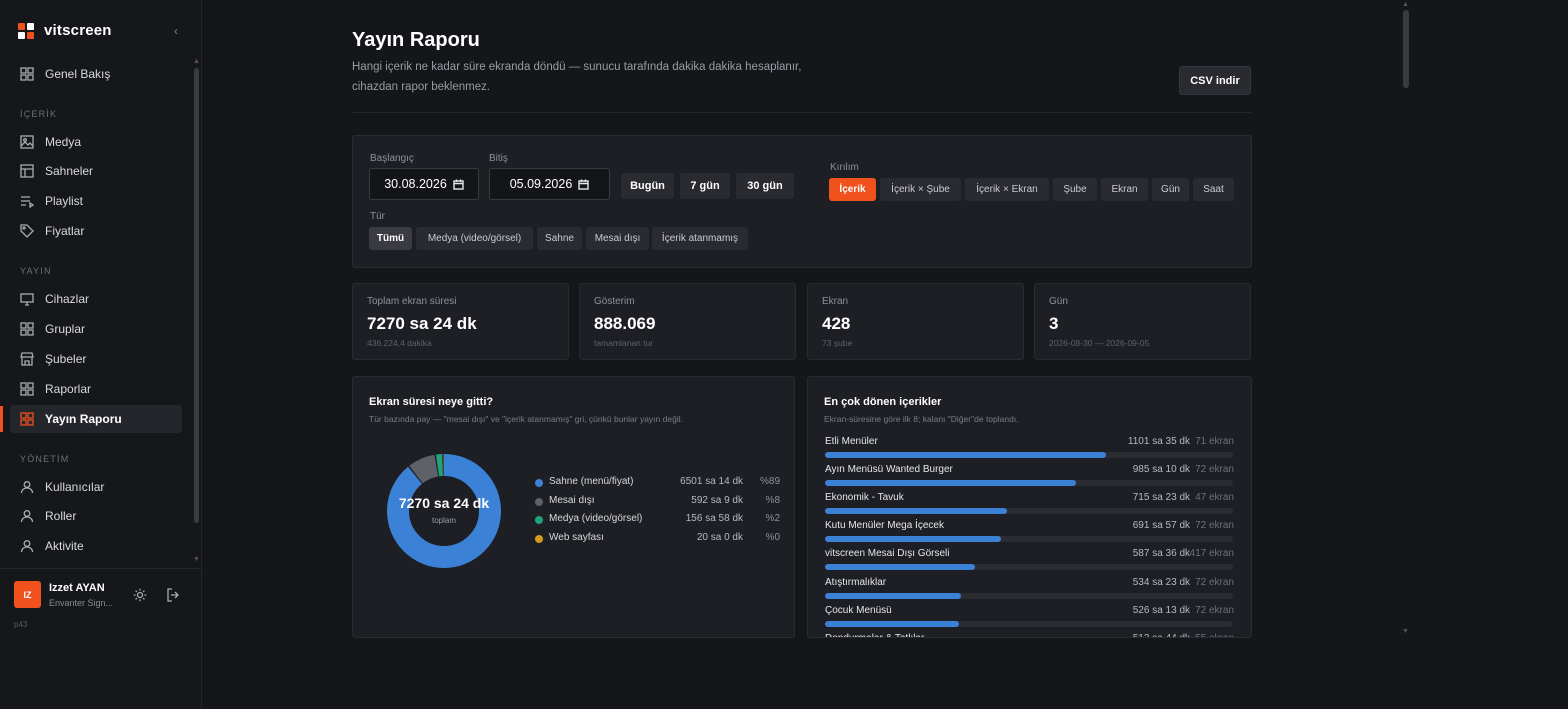 The image size is (1568, 709). I want to click on logout-icon, so click(173, 595).